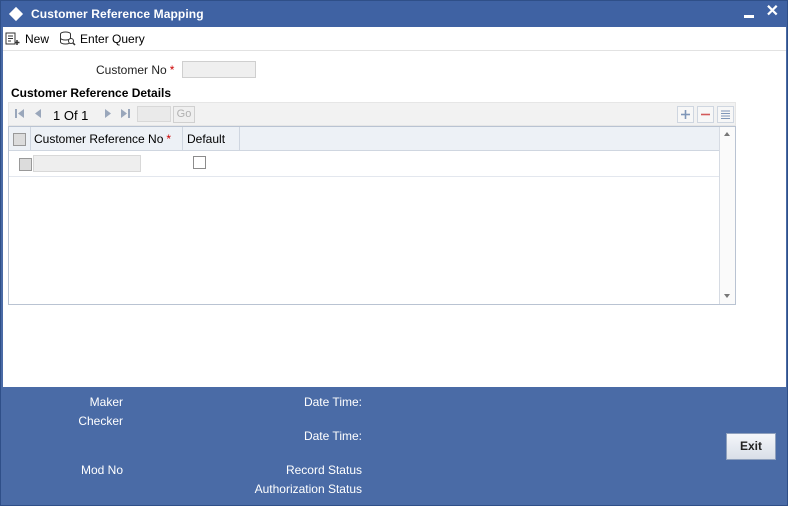 The width and height of the screenshot is (788, 506). Describe the element at coordinates (394, 39) in the screenshot. I see `toolbar: New Enter Query` at that location.